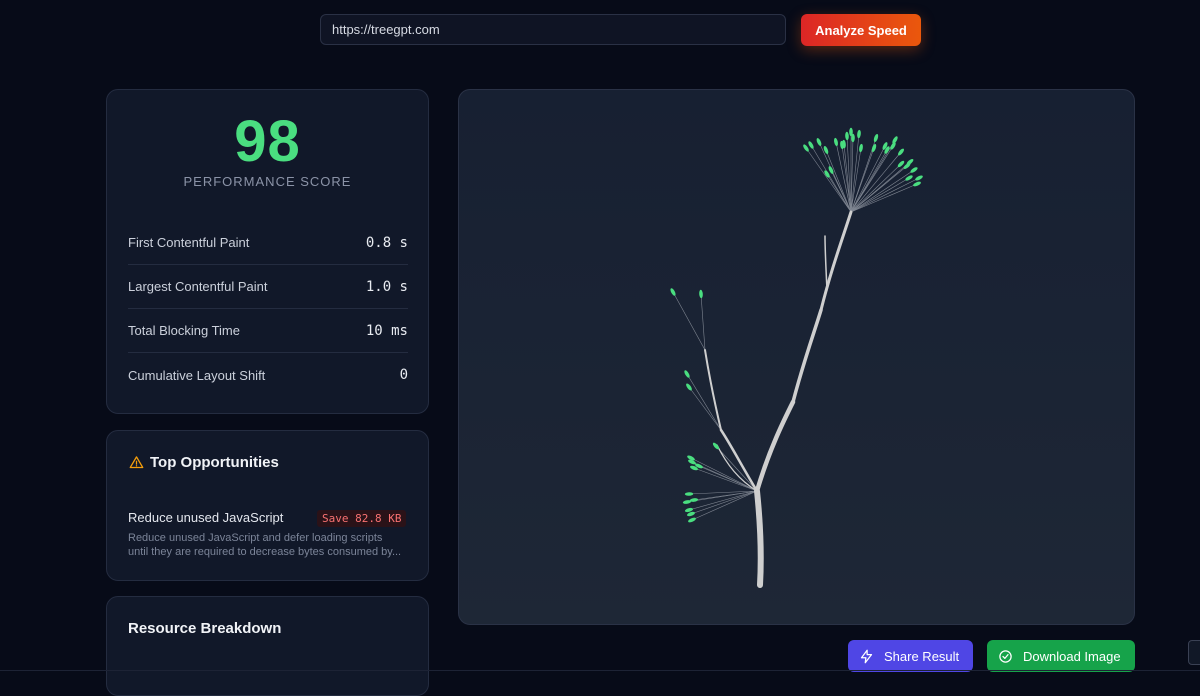  Describe the element at coordinates (267, 141) in the screenshot. I see `performance-score-value: 98` at that location.